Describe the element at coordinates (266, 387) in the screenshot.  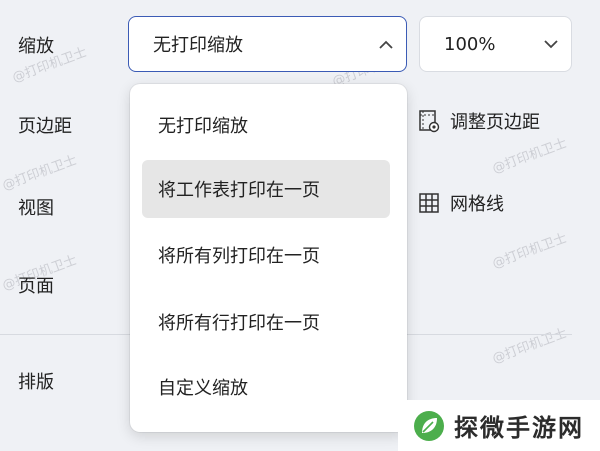
I see `dropdown-option-custom-scaling: 自定义缩放` at that location.